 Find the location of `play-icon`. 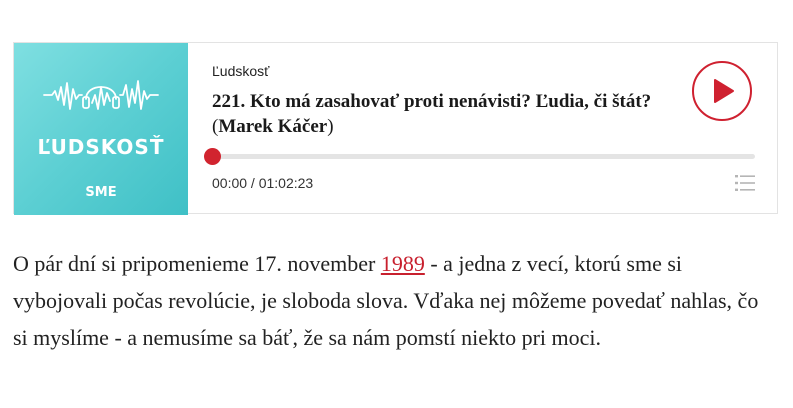

play-icon is located at coordinates (724, 91).